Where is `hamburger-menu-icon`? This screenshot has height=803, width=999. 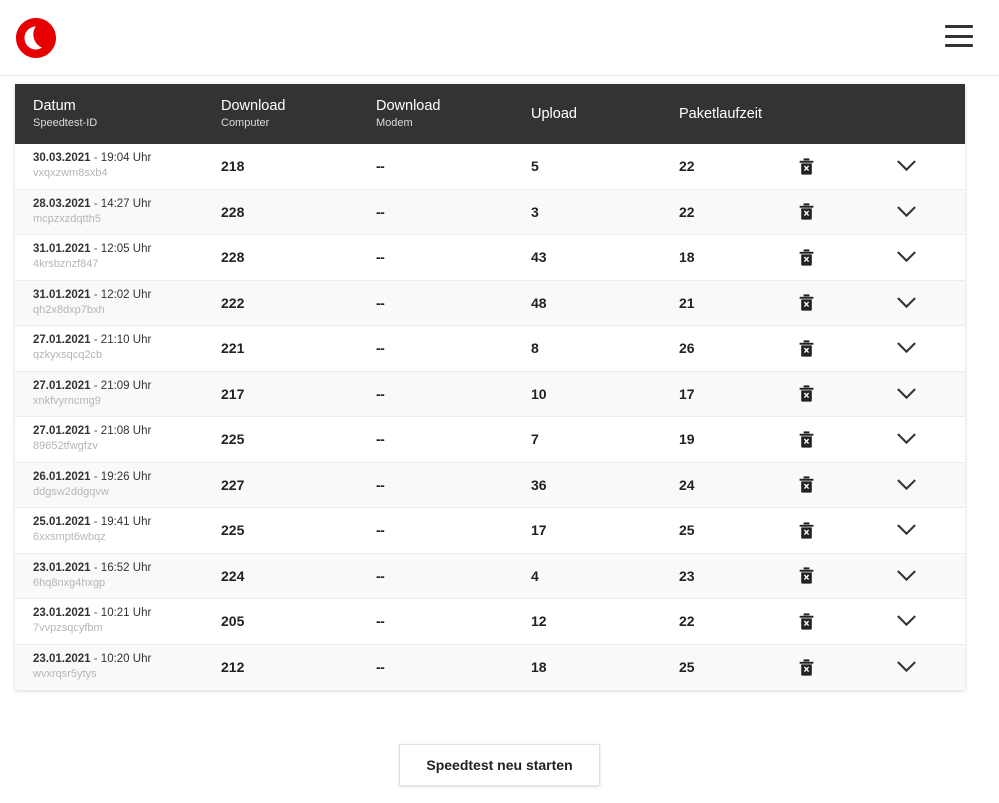 hamburger-menu-icon is located at coordinates (959, 36).